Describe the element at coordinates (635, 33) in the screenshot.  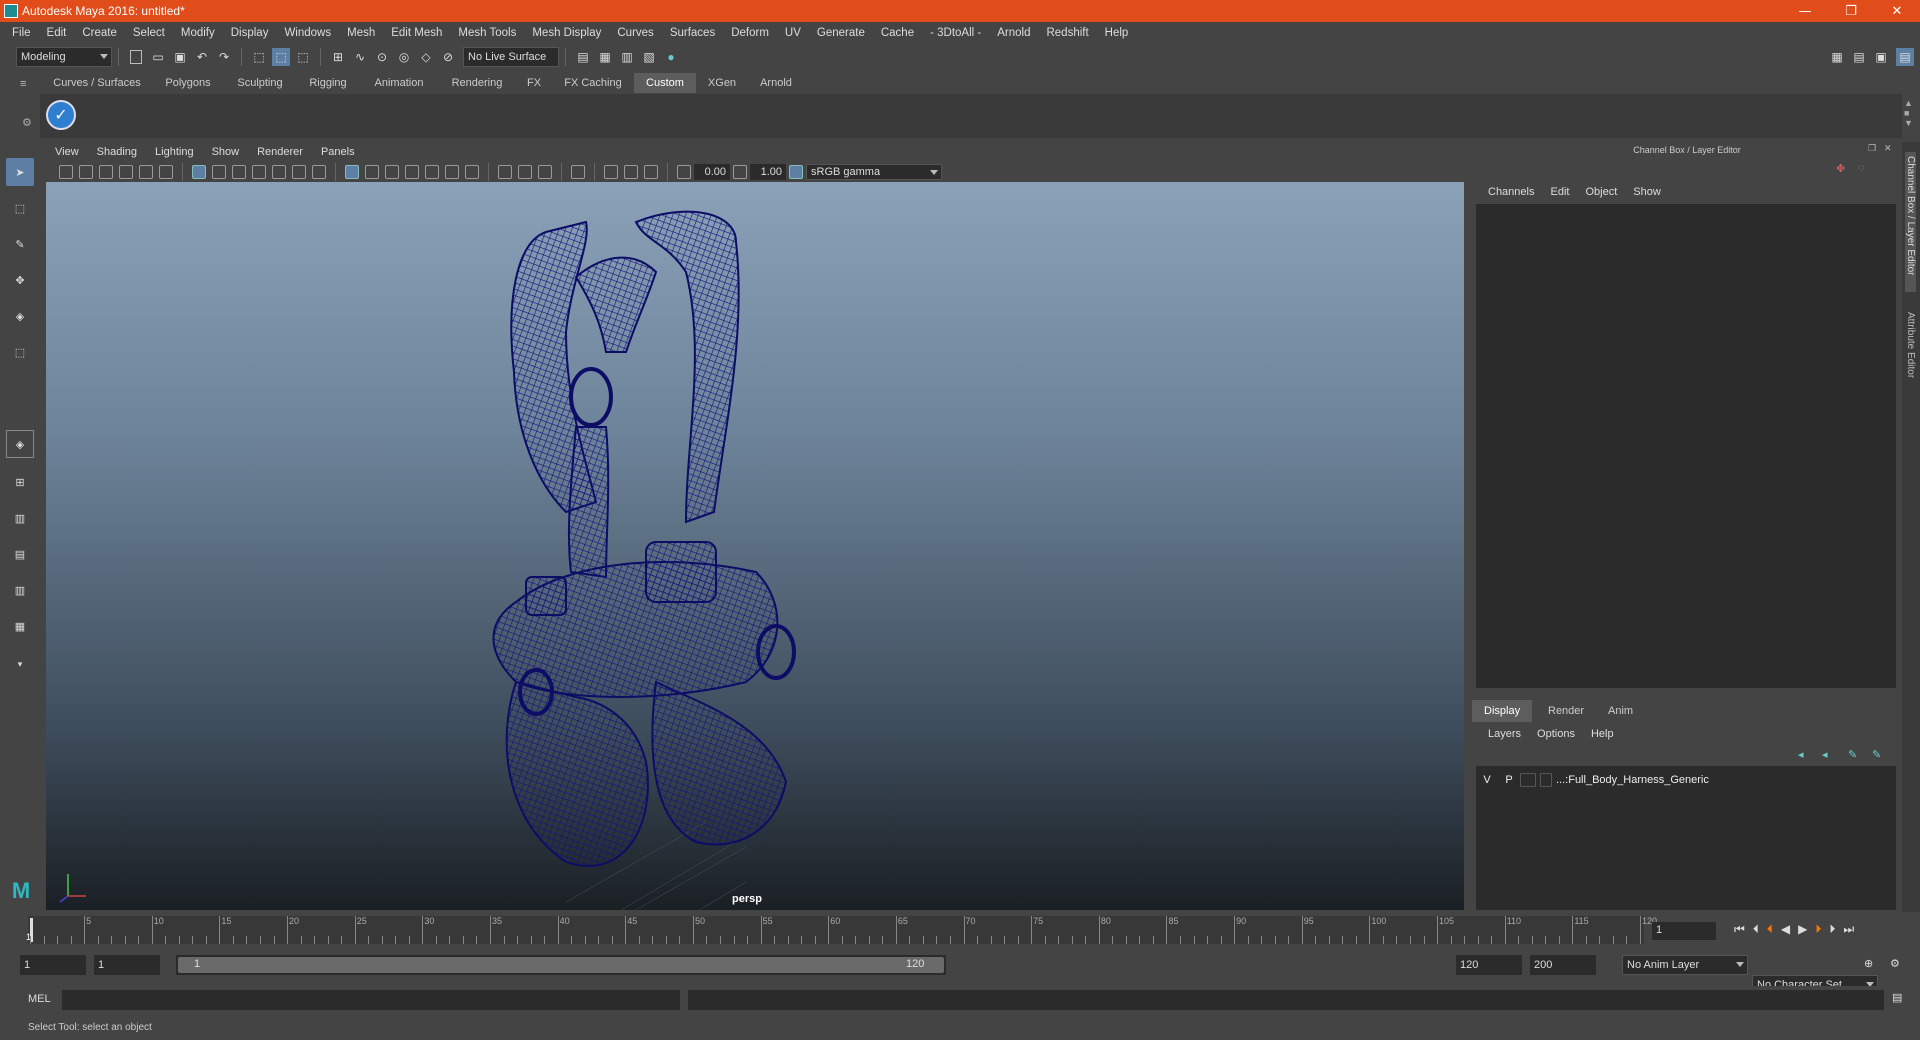
I see `menu-curves: Curves` at that location.